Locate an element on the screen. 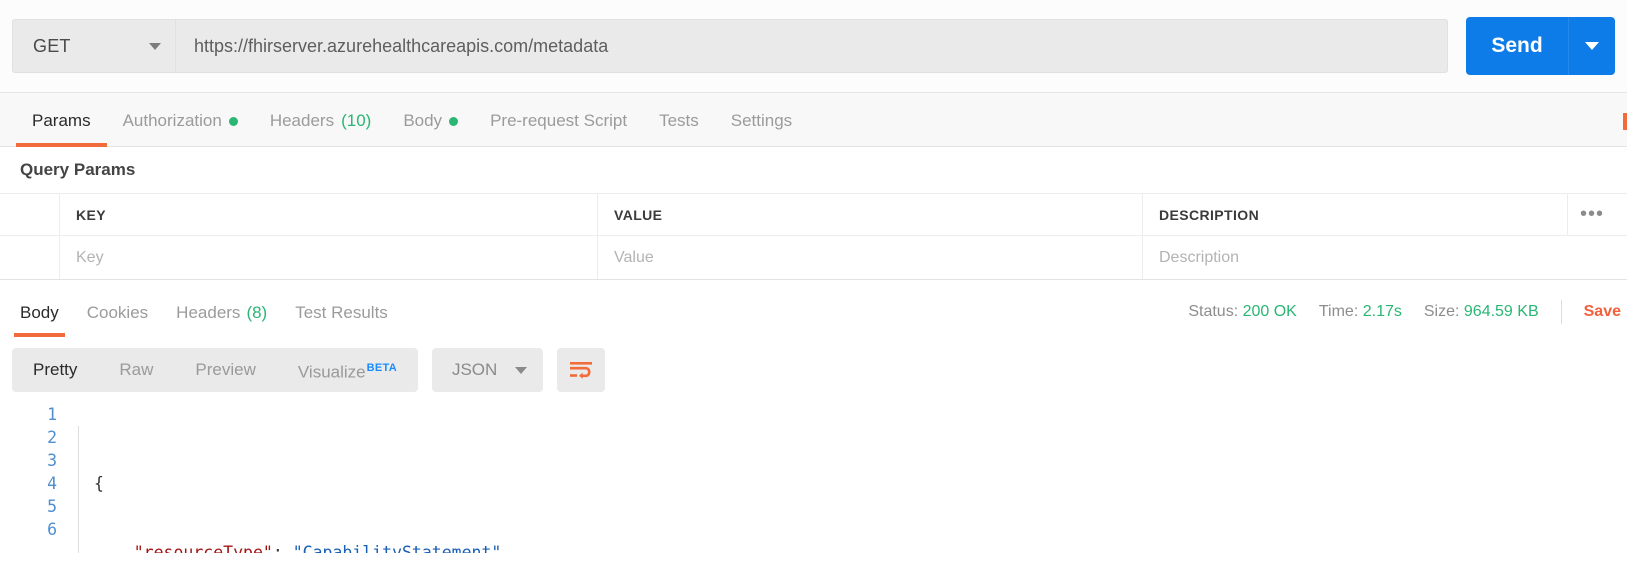 This screenshot has height=567, width=1627. header-checkbox-cell is located at coordinates (30, 214).